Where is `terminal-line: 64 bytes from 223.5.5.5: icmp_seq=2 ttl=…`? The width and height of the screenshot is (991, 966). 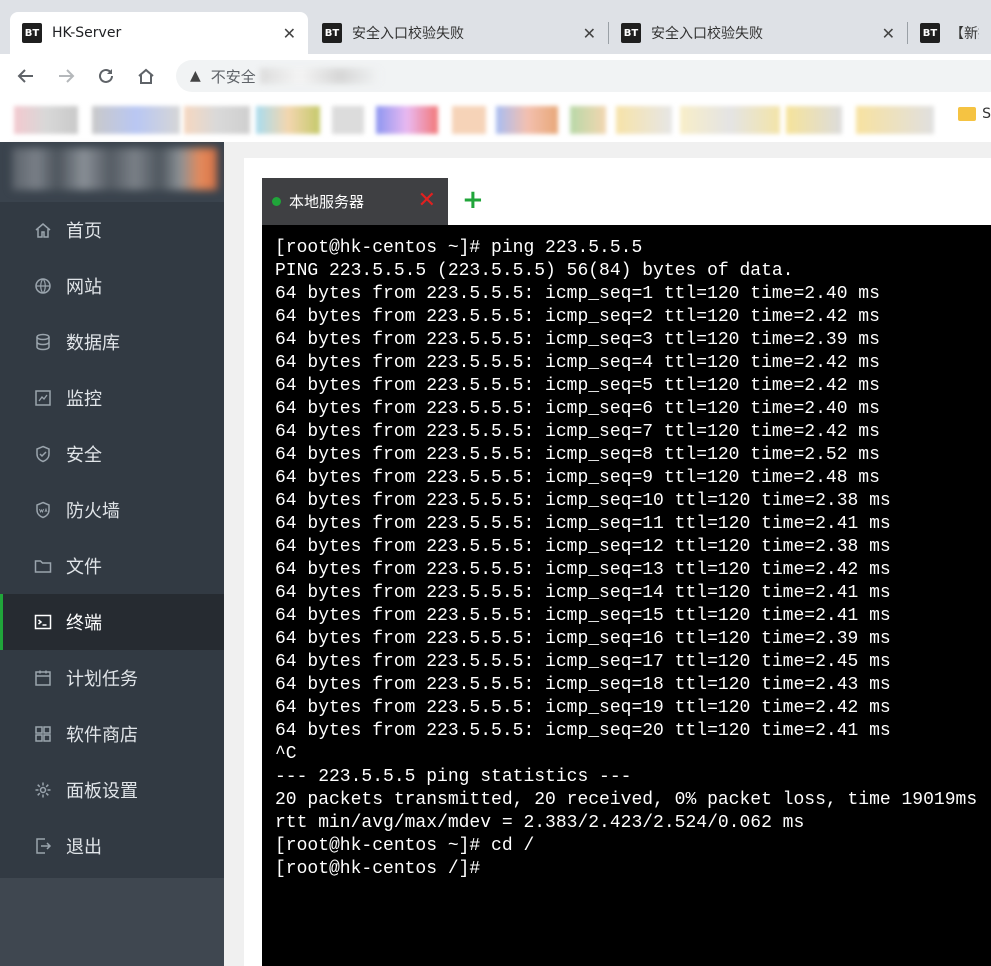
terminal-line: 64 bytes from 223.5.5.5: icmp_seq=2 ttl=… is located at coordinates (577, 317).